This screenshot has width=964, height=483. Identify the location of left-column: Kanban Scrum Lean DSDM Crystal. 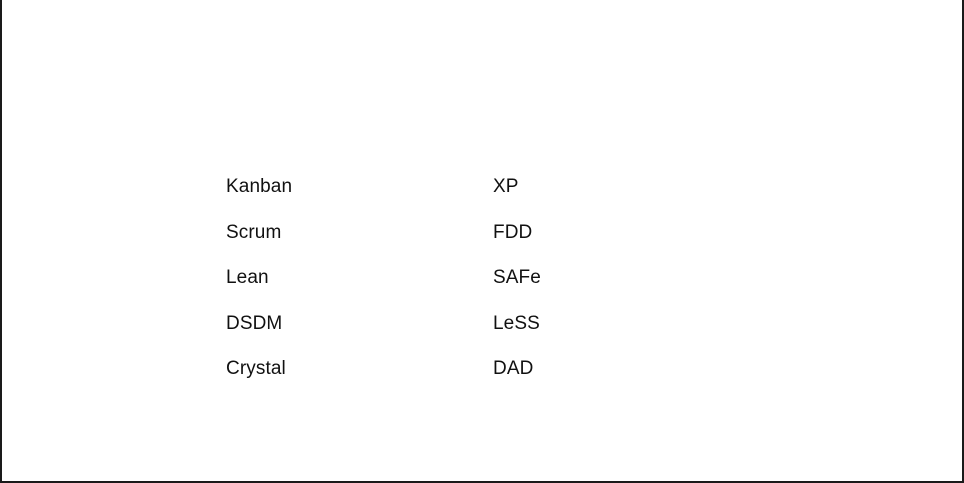
(359, 287).